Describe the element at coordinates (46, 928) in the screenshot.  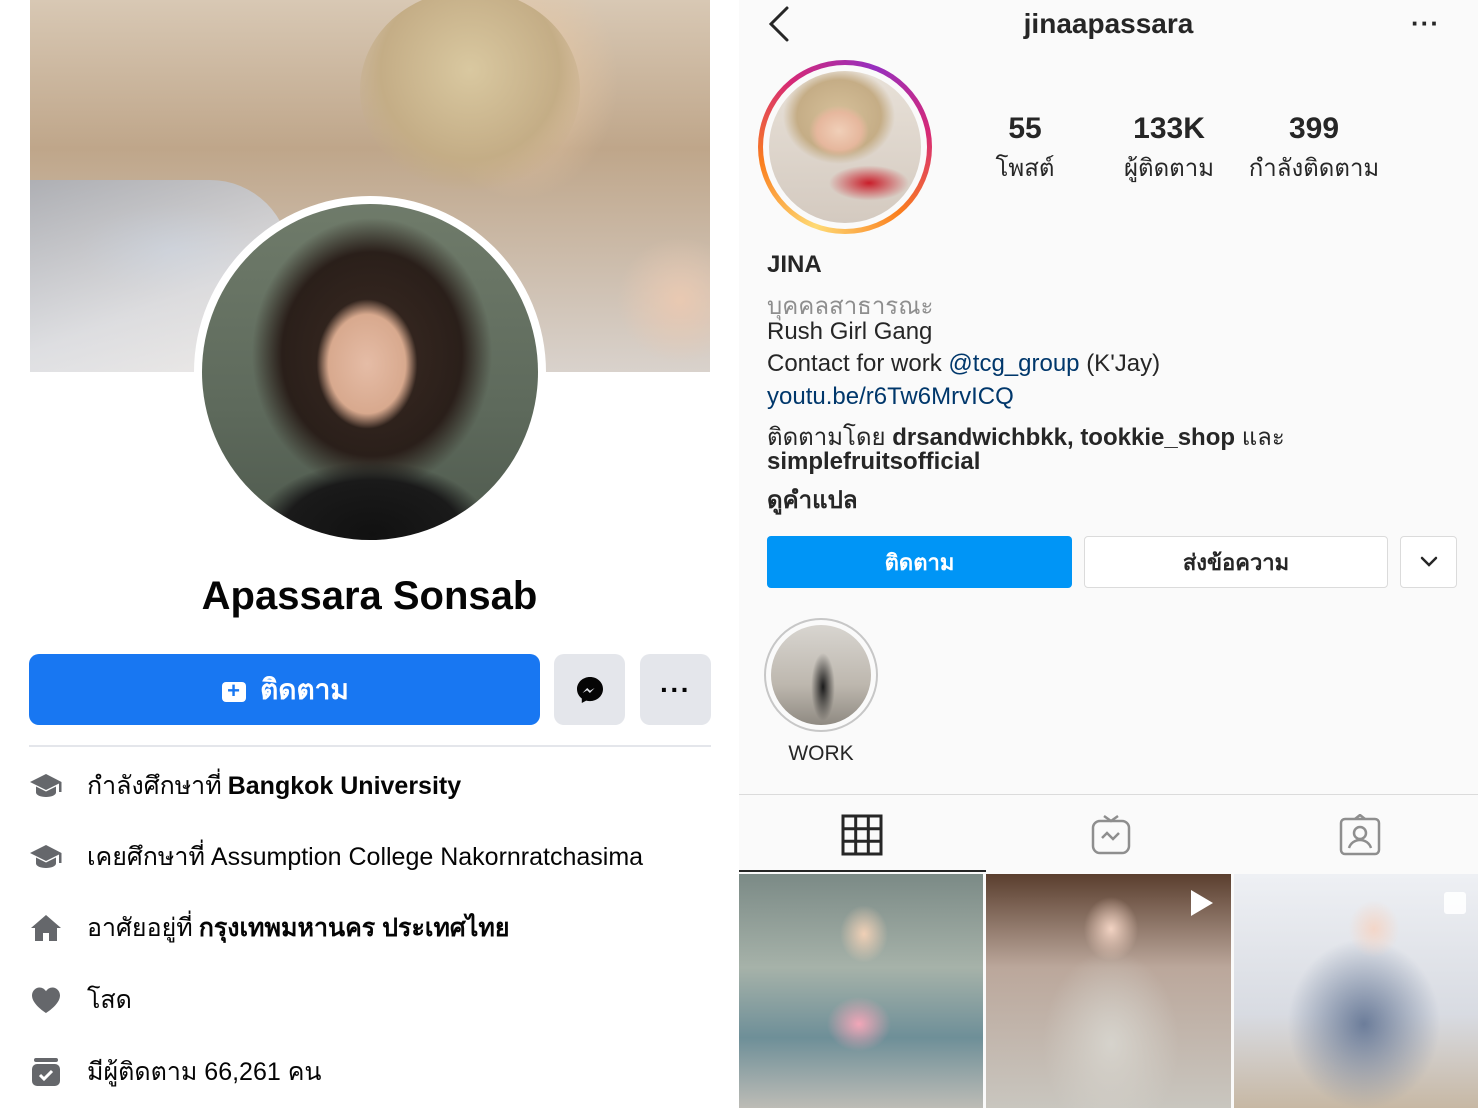
I see `home-icon` at that location.